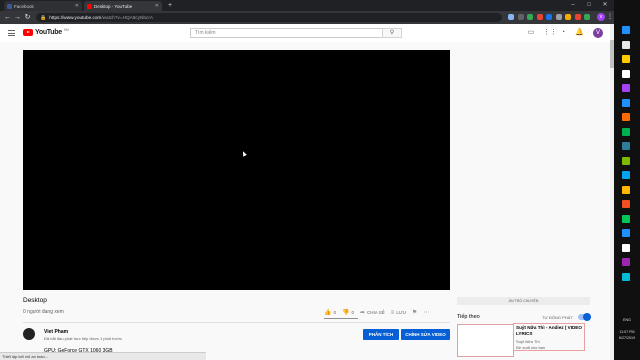 This screenshot has width=640, height=360. What do you see at coordinates (7, 17) in the screenshot?
I see `back-arrow-icon: ←` at bounding box center [7, 17].